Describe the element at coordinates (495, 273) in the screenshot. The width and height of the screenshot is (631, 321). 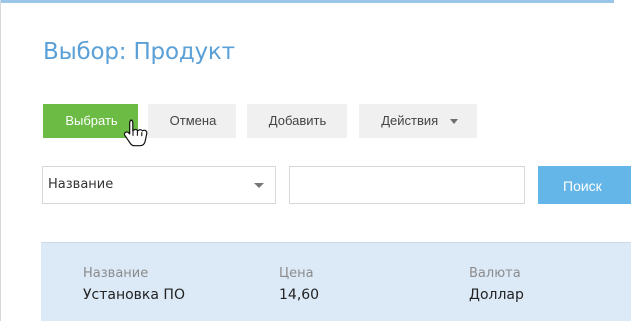
I see `currency-column-label: Валюта` at that location.